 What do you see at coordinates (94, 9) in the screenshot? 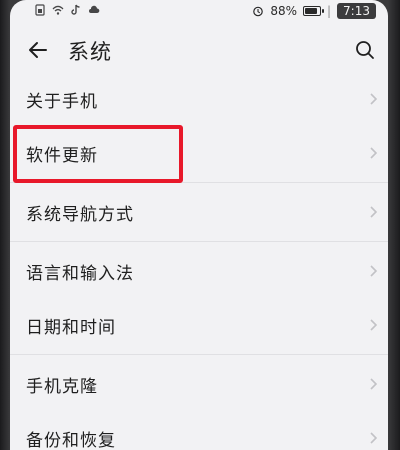
I see `cloud-icon` at bounding box center [94, 9].